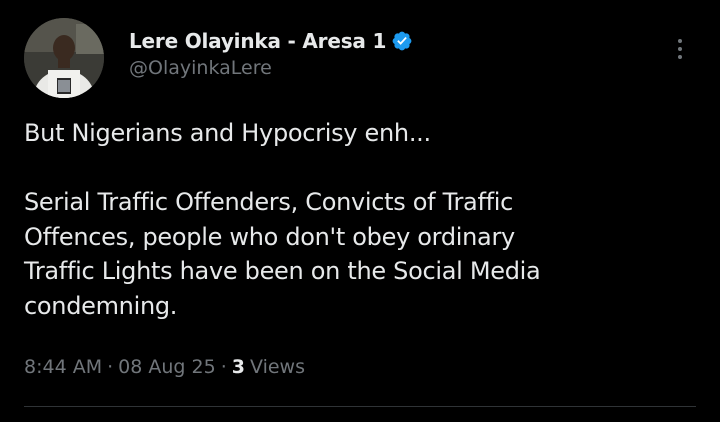 Image resolution: width=720 pixels, height=422 pixels. Describe the element at coordinates (360, 406) in the screenshot. I see `divider` at that location.